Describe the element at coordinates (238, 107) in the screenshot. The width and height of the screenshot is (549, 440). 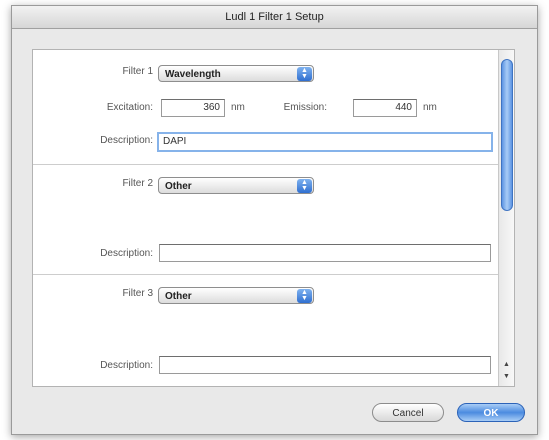
I see `excitation-unit: nm` at that location.